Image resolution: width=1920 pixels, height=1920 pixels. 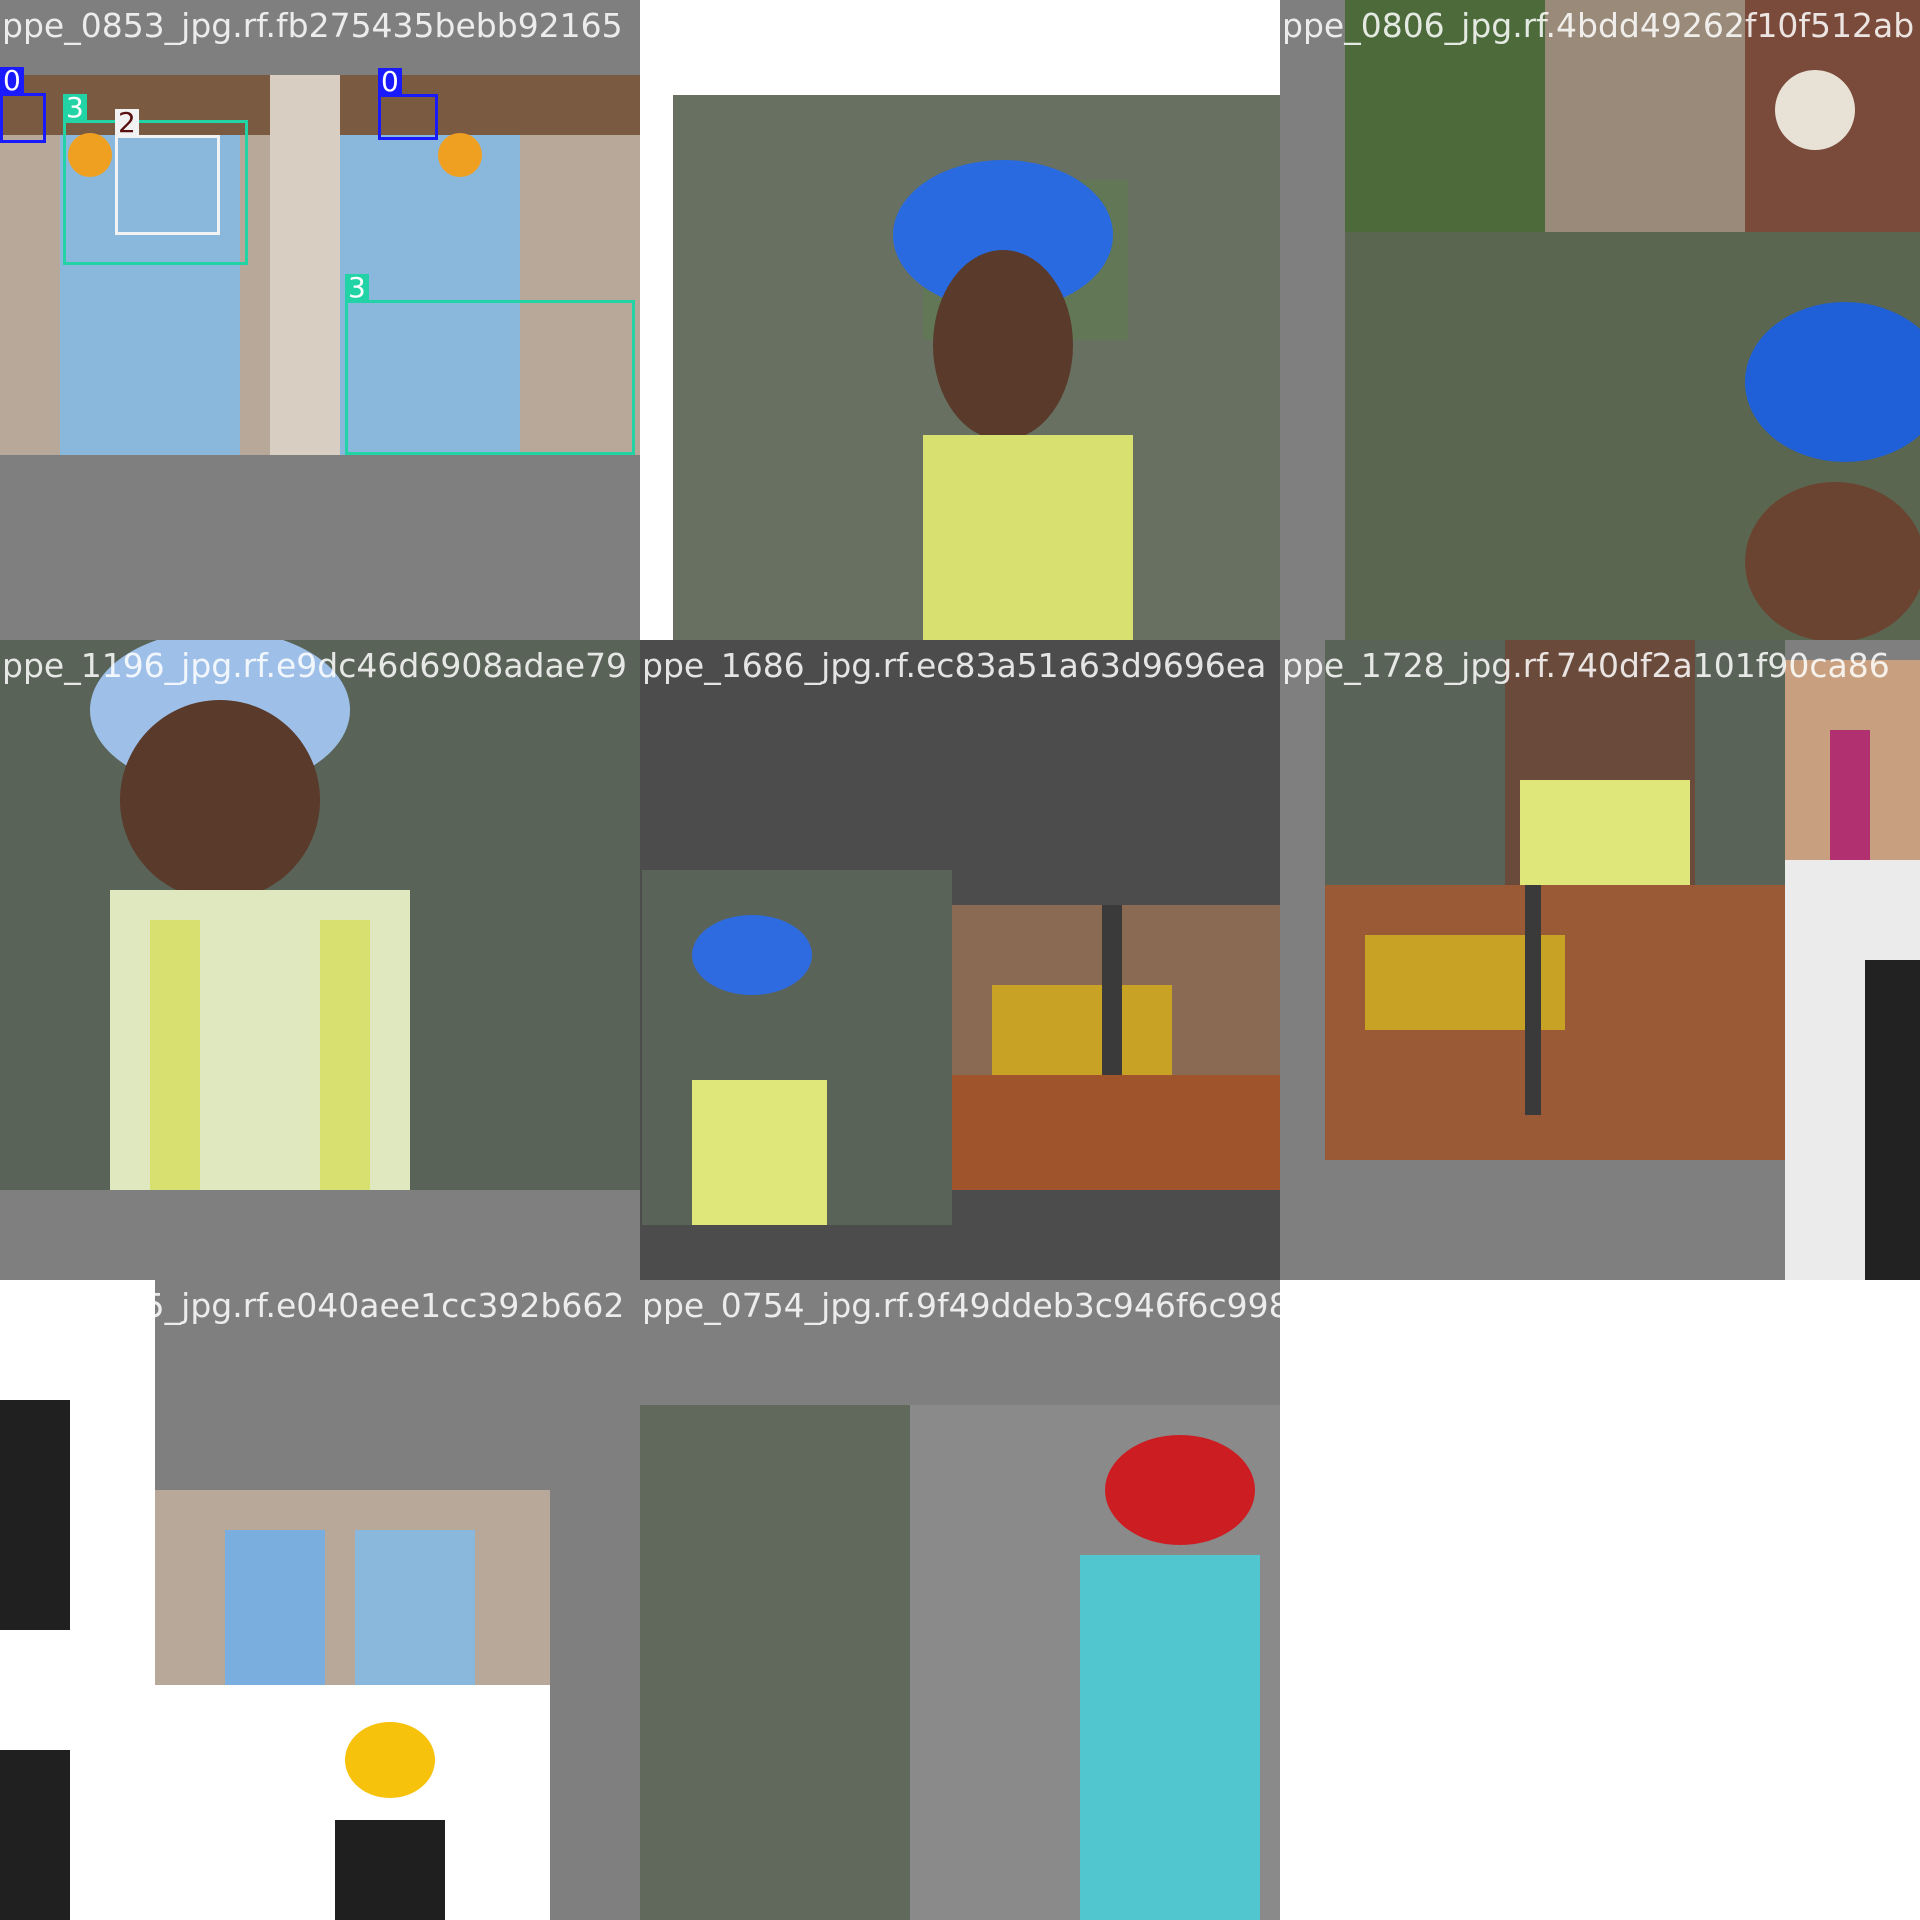 I want to click on tile-bottom-left: ppe_0285_jpg.rf.e040aee1cc392b662, so click(x=320, y=1600).